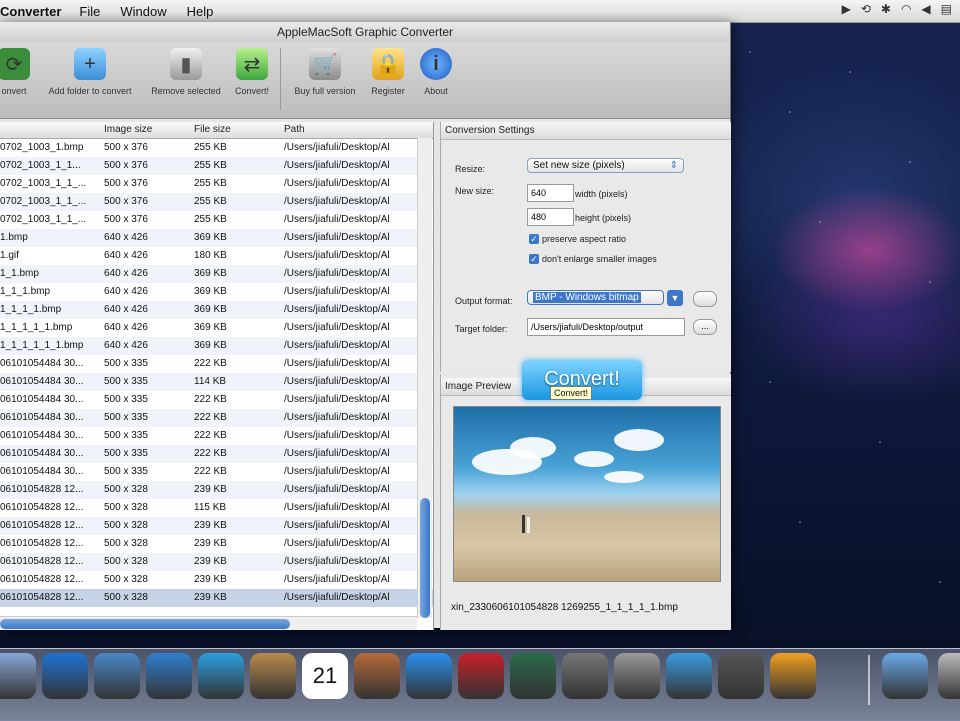 This screenshot has width=960, height=721. Describe the element at coordinates (65, 676) in the screenshot. I see `app-store-icon` at that location.